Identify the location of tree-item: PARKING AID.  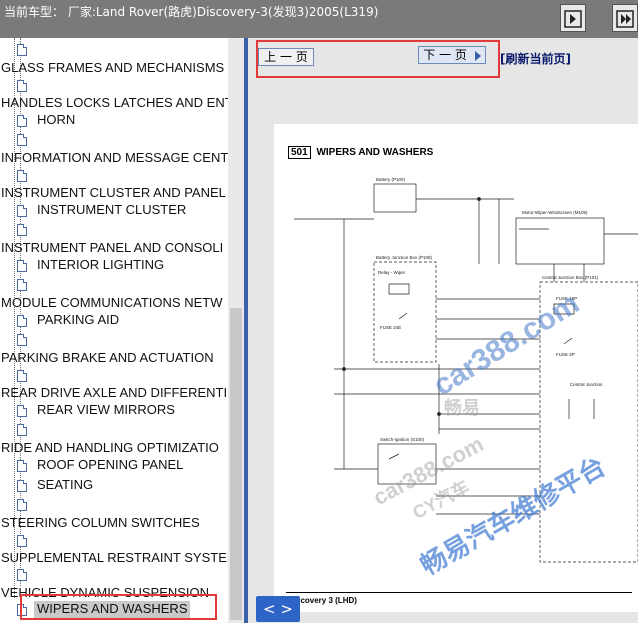
(78, 321).